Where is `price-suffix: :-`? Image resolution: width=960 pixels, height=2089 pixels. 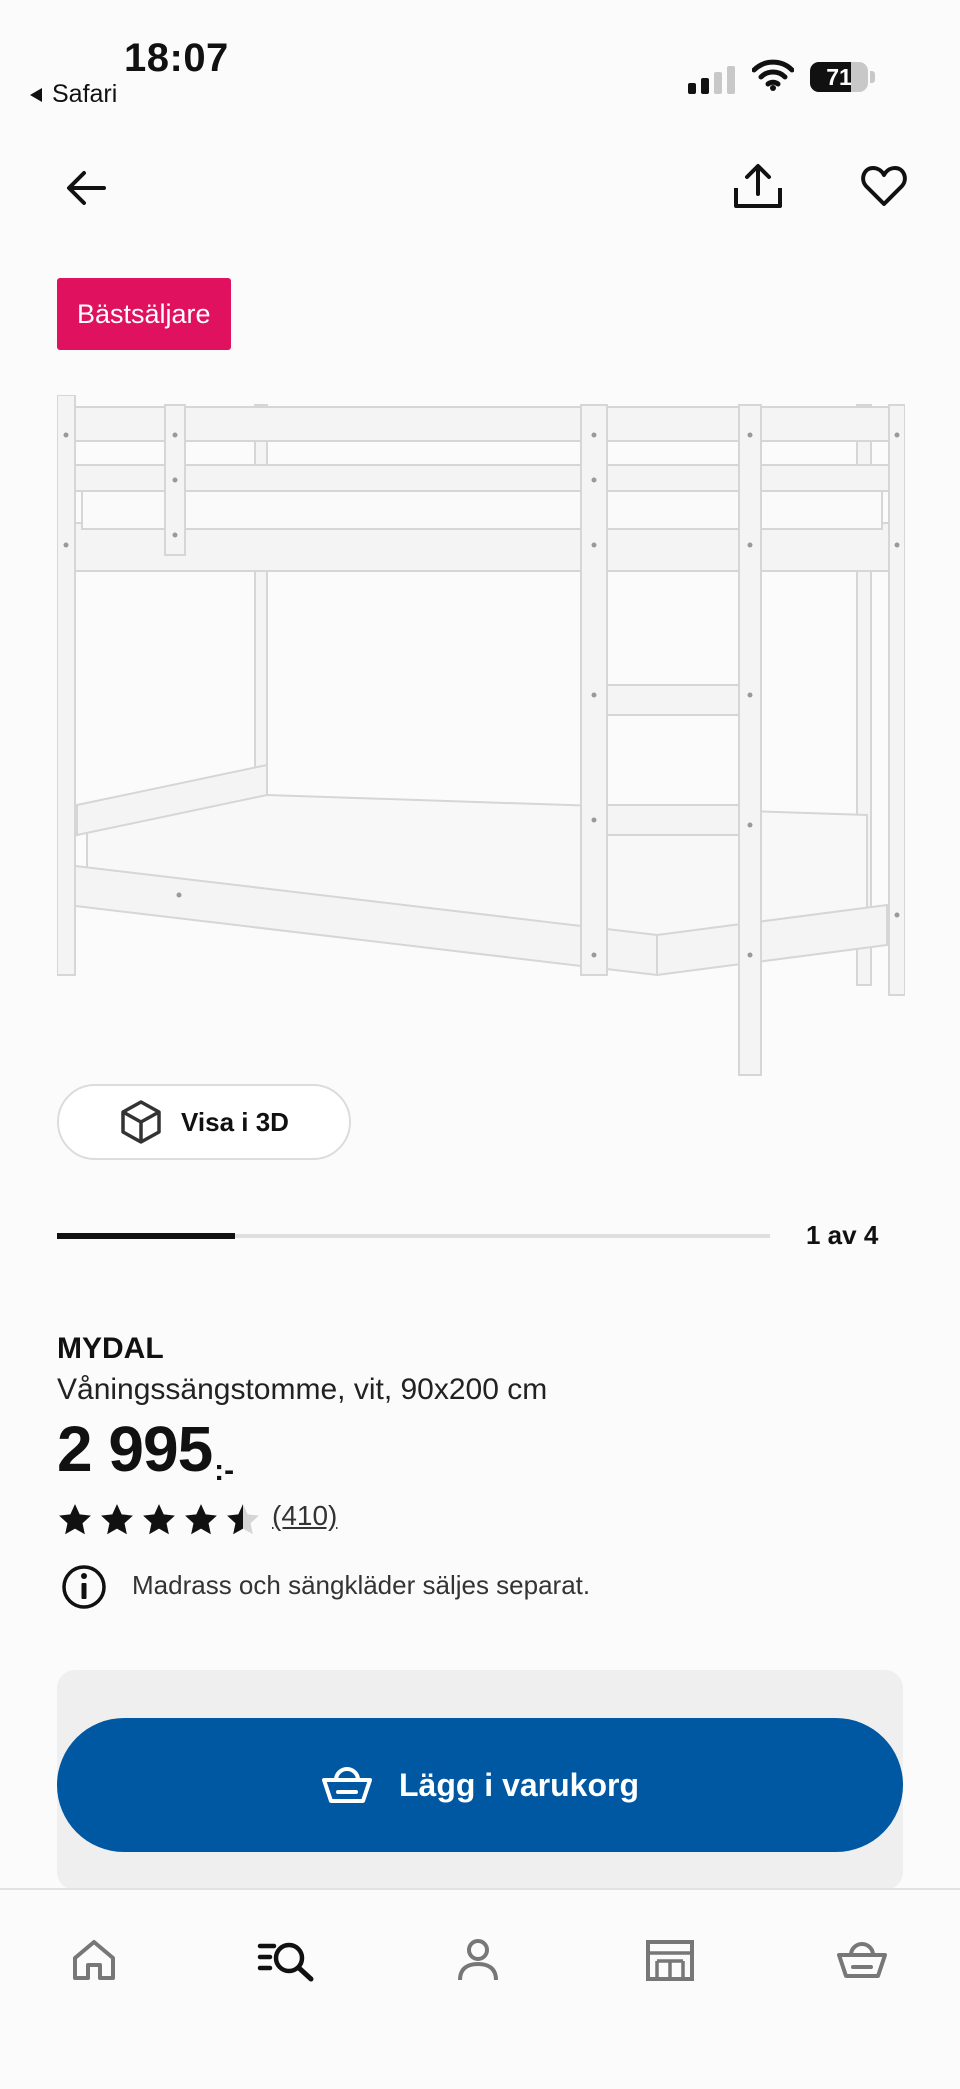
price-suffix: :- is located at coordinates (224, 1470).